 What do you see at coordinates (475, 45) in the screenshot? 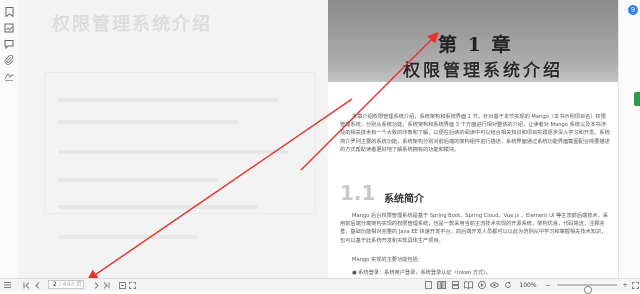
I see `chapter-number: 第 1 章` at bounding box center [475, 45].